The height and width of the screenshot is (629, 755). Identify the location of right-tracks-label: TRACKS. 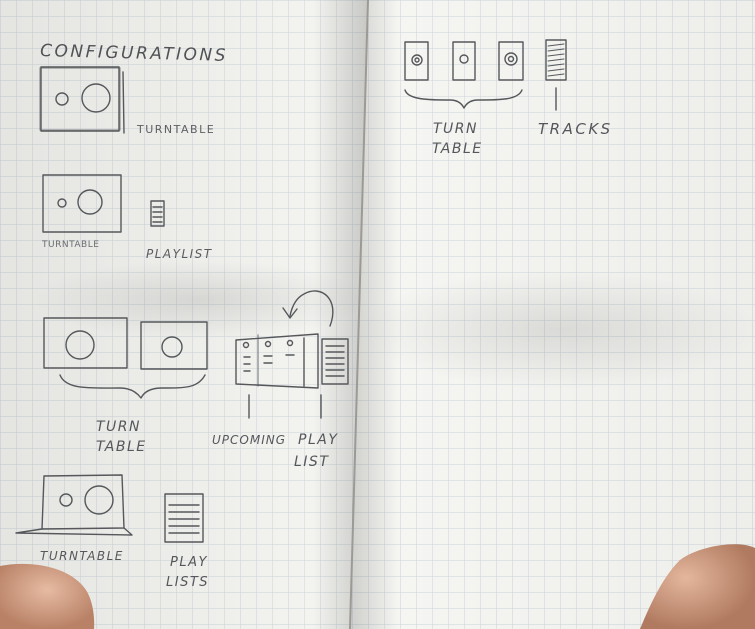
(575, 129).